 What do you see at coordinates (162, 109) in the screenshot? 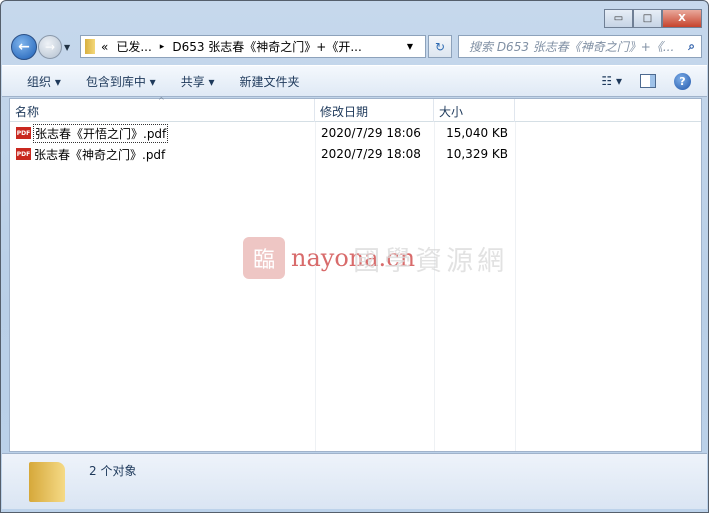
I see `column-header-name: 名称 ^` at bounding box center [162, 109].